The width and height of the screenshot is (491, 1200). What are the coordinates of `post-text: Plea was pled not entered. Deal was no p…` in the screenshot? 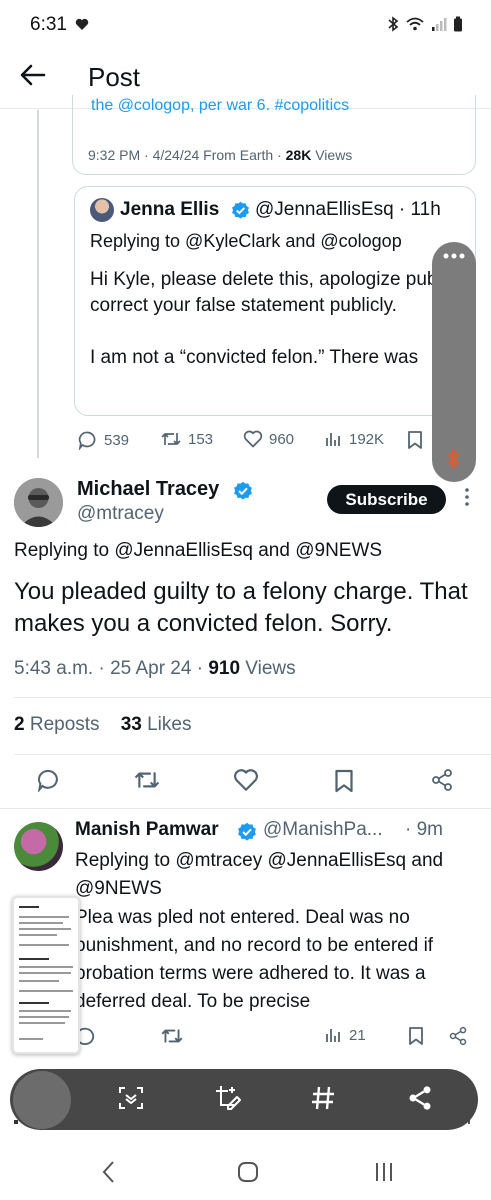 It's located at (254, 959).